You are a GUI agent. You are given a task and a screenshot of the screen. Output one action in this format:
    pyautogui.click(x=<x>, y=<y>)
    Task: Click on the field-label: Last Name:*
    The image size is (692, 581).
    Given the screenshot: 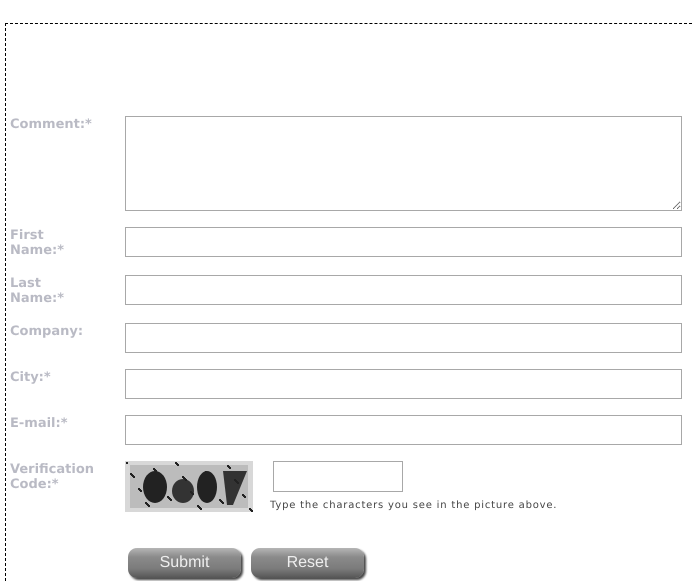 What is the action you would take?
    pyautogui.click(x=38, y=290)
    